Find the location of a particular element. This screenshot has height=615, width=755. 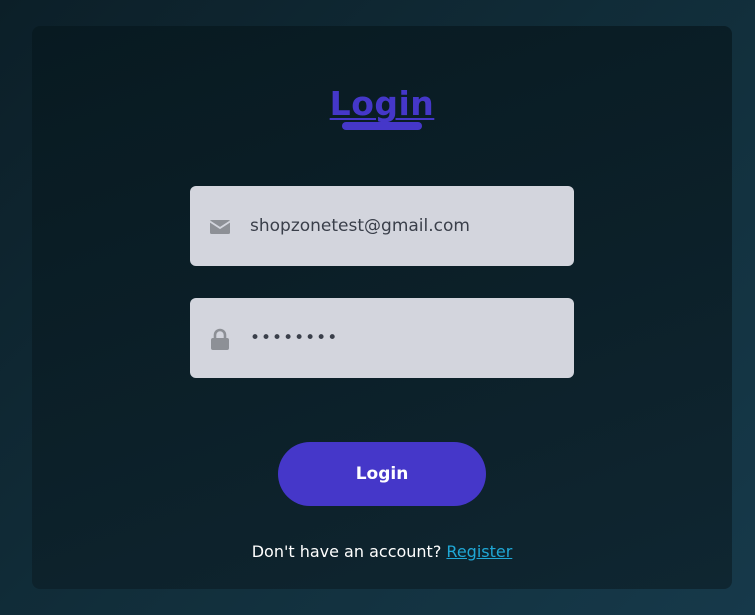

password-input is located at coordinates (405, 338).